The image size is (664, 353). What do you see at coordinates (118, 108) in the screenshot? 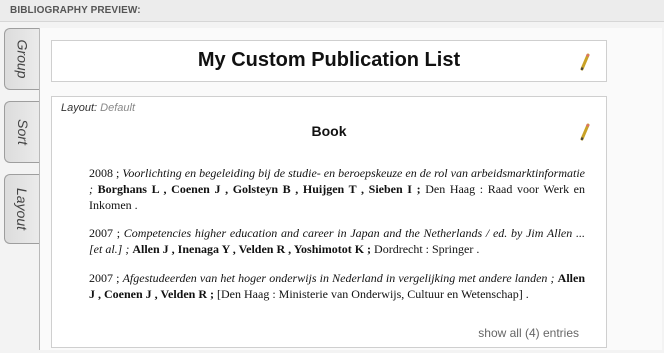
I see `layout-value: Default` at bounding box center [118, 108].